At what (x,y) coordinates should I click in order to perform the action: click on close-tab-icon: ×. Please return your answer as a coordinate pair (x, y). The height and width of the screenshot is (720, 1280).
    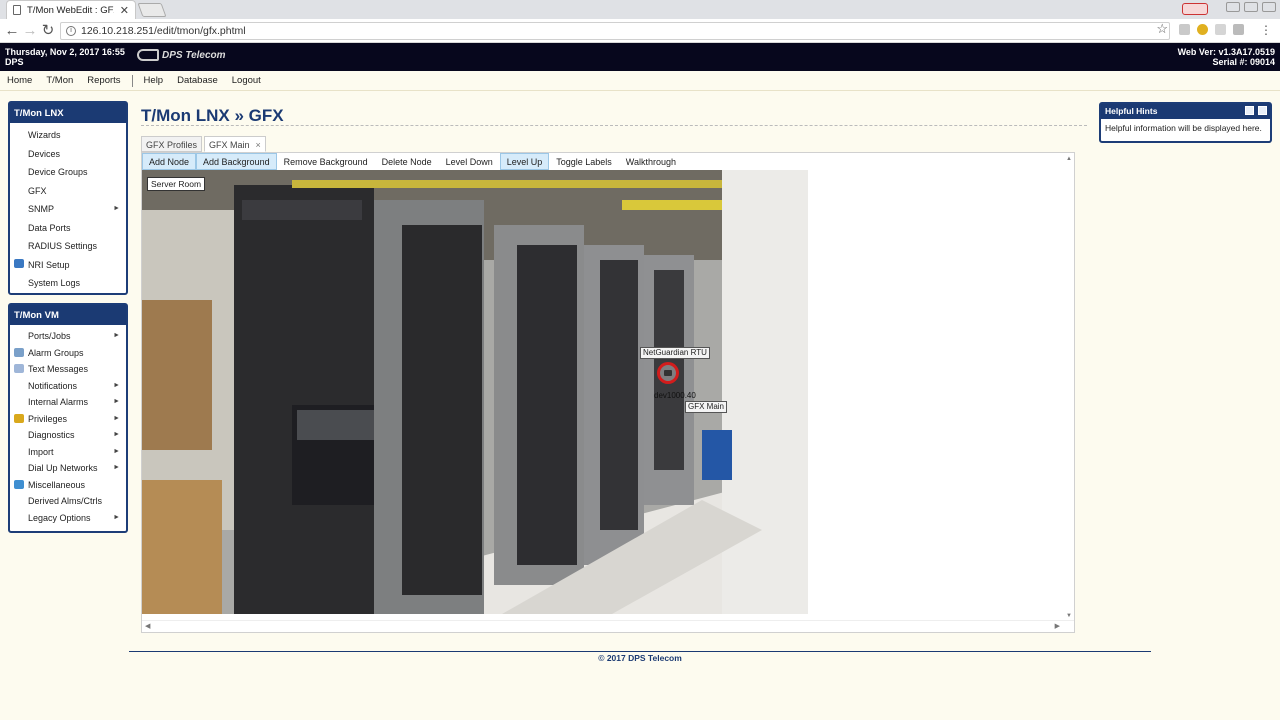
    Looking at the image, I should click on (258, 145).